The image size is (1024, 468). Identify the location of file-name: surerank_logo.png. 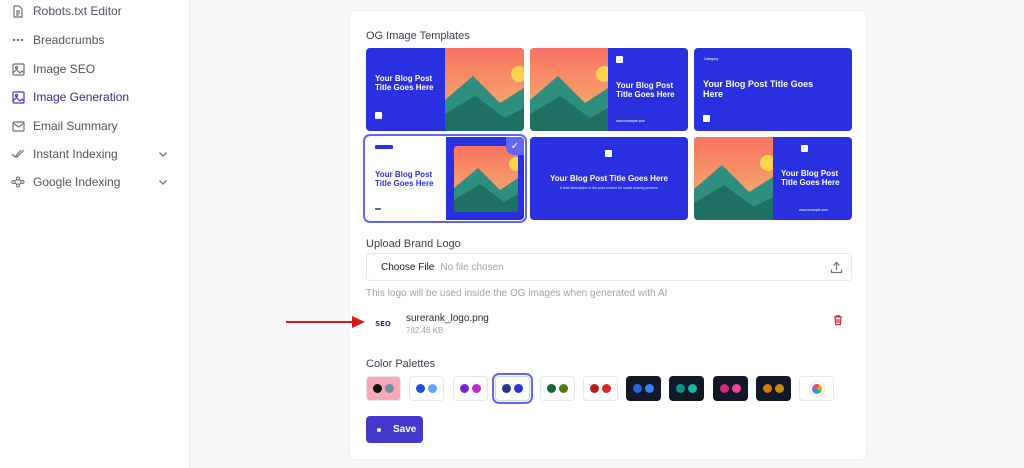
(447, 318).